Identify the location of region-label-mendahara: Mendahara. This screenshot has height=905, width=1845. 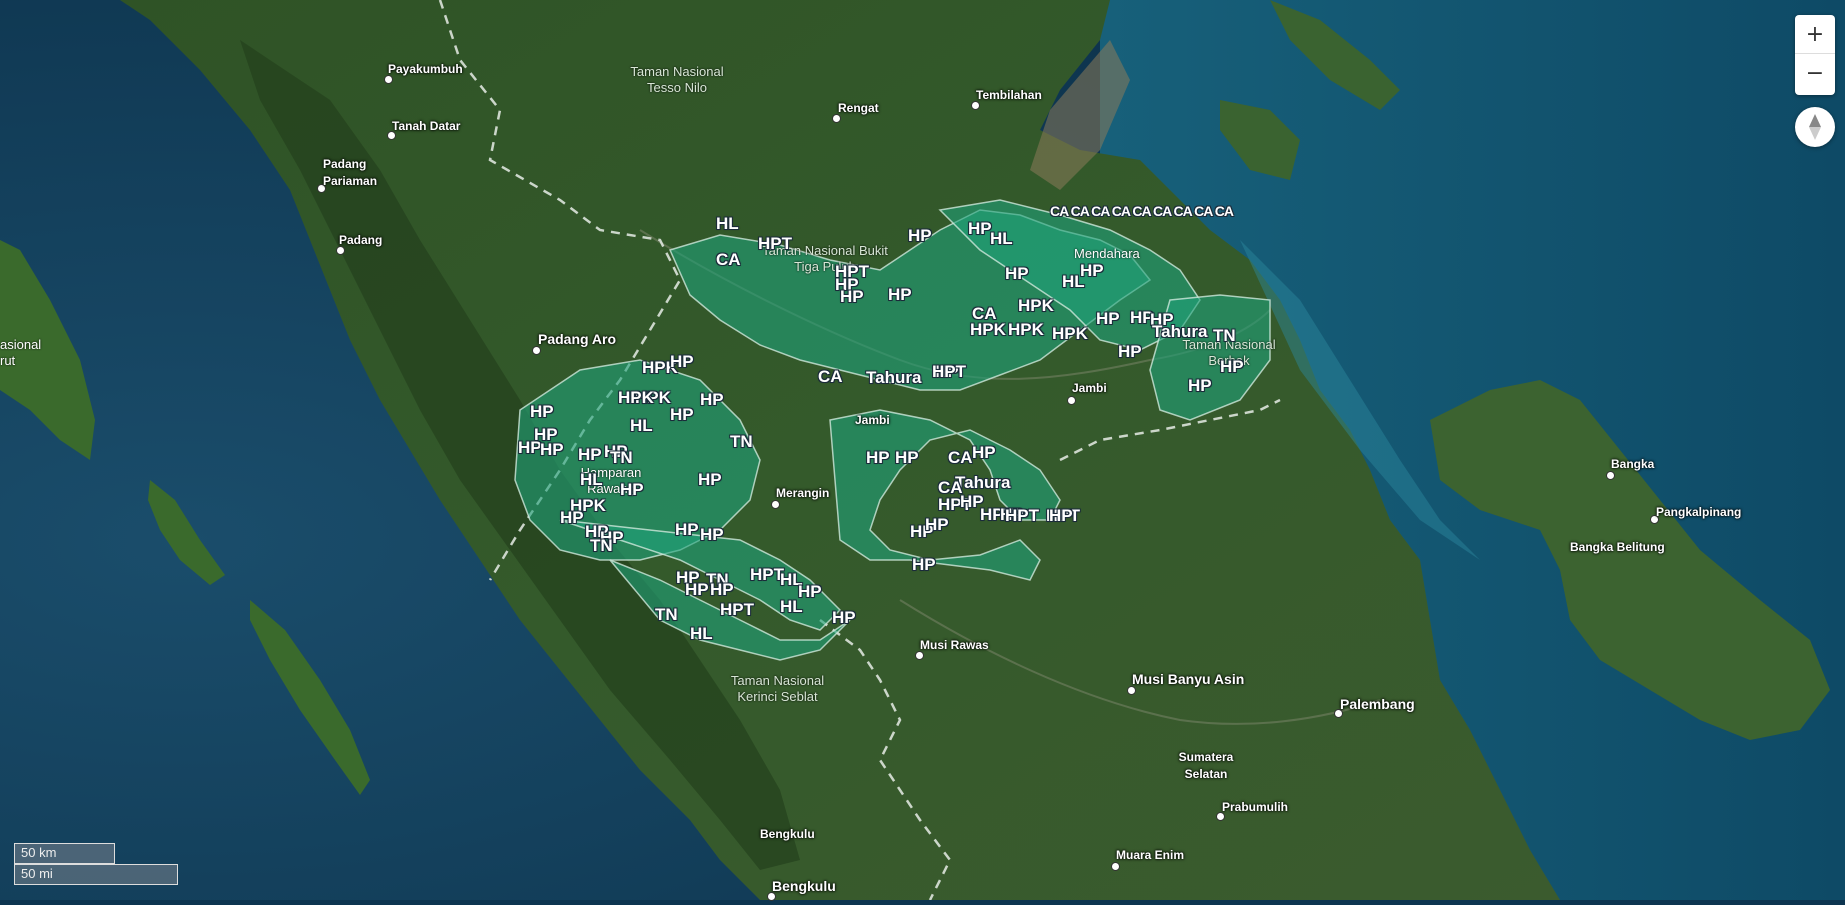
(1107, 253).